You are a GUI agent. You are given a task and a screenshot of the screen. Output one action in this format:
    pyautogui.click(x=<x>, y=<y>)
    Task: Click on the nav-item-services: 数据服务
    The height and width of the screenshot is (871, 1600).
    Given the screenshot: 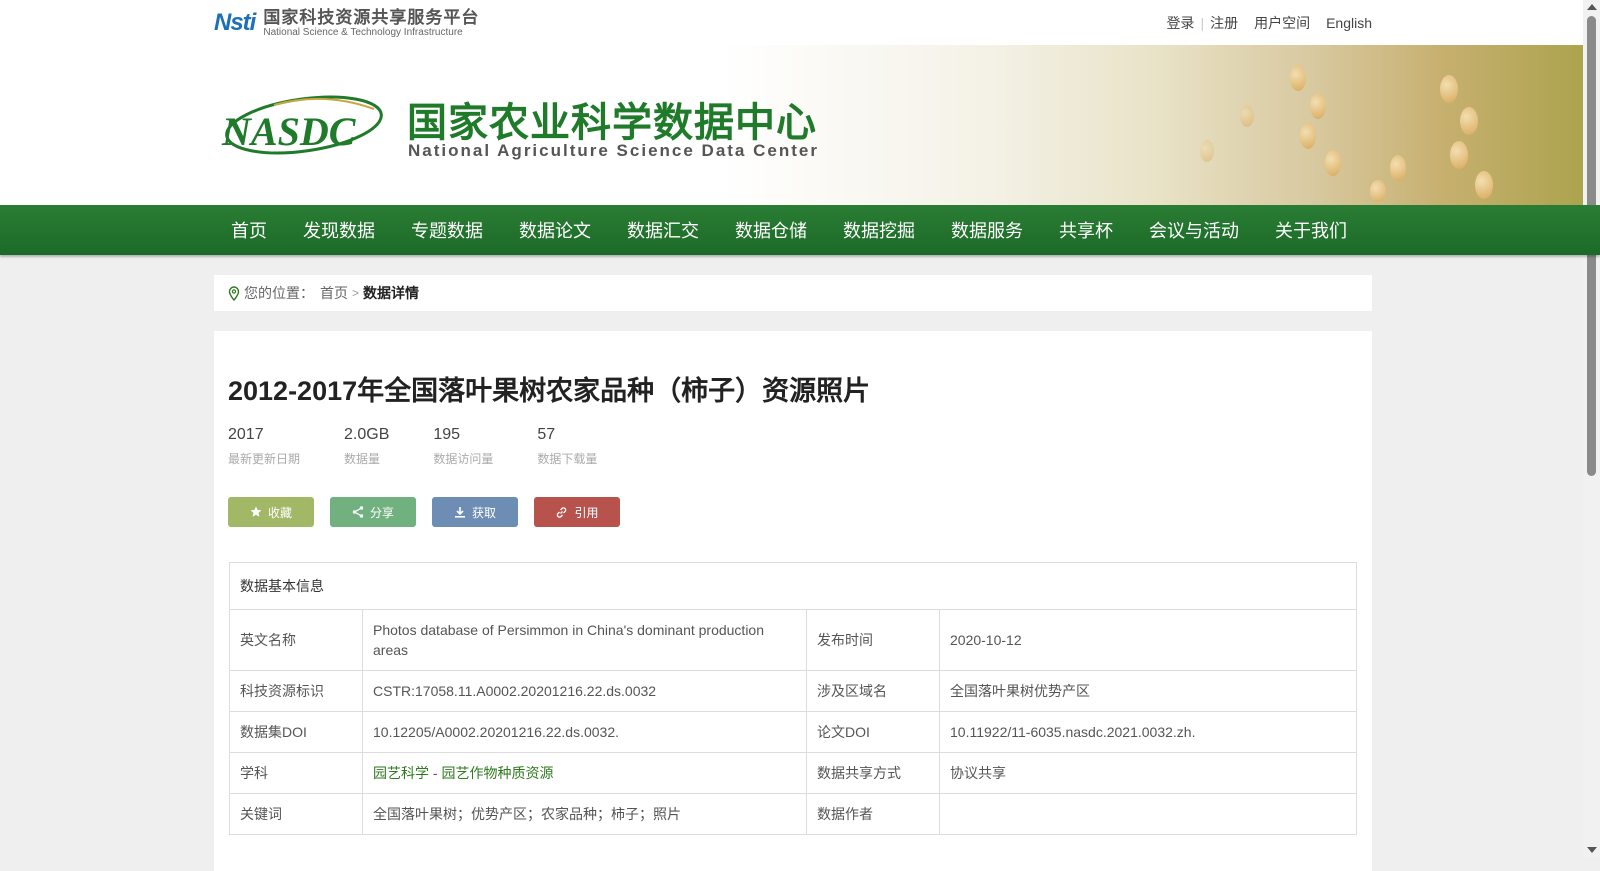 What is the action you would take?
    pyautogui.click(x=987, y=230)
    